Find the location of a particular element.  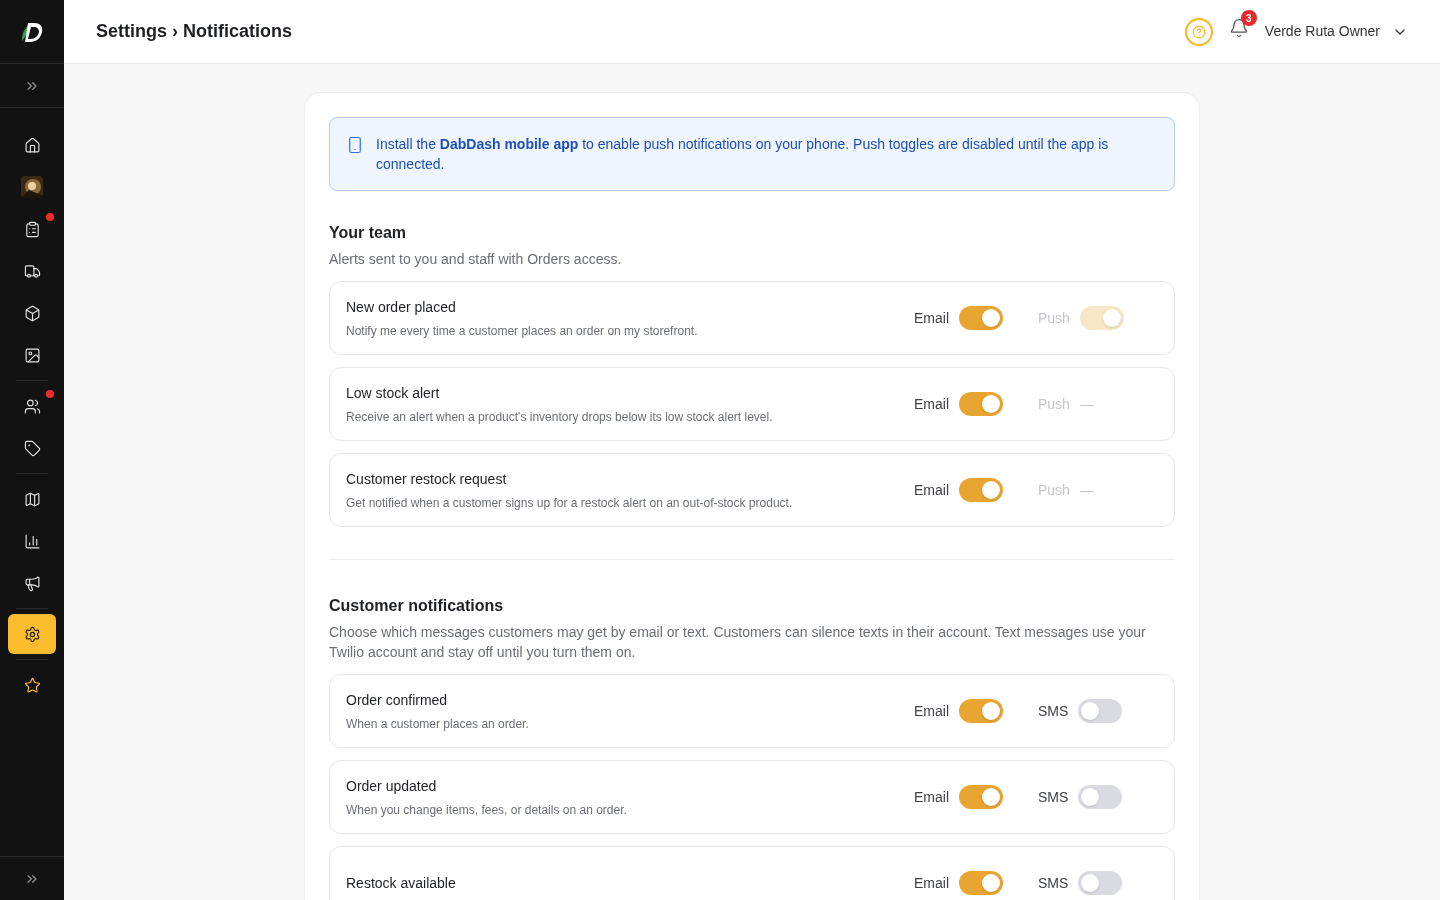

map-icon is located at coordinates (32, 499).